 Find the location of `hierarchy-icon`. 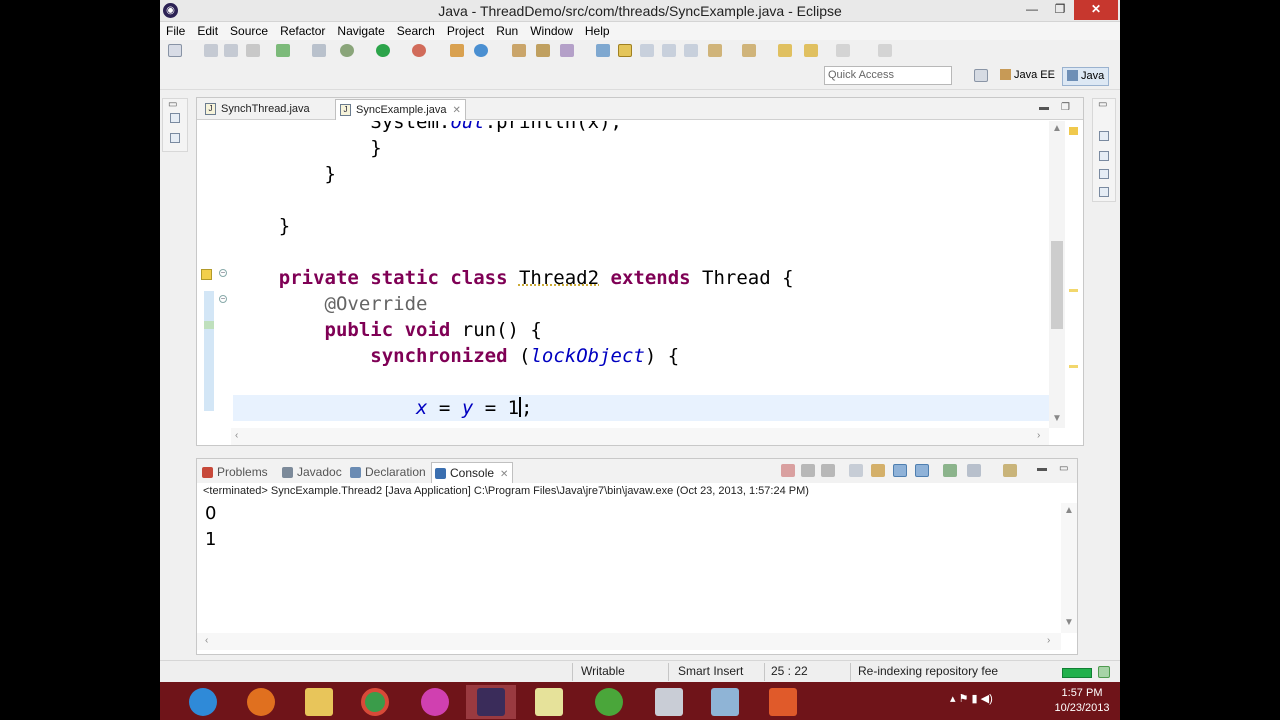

hierarchy-icon is located at coordinates (175, 138).